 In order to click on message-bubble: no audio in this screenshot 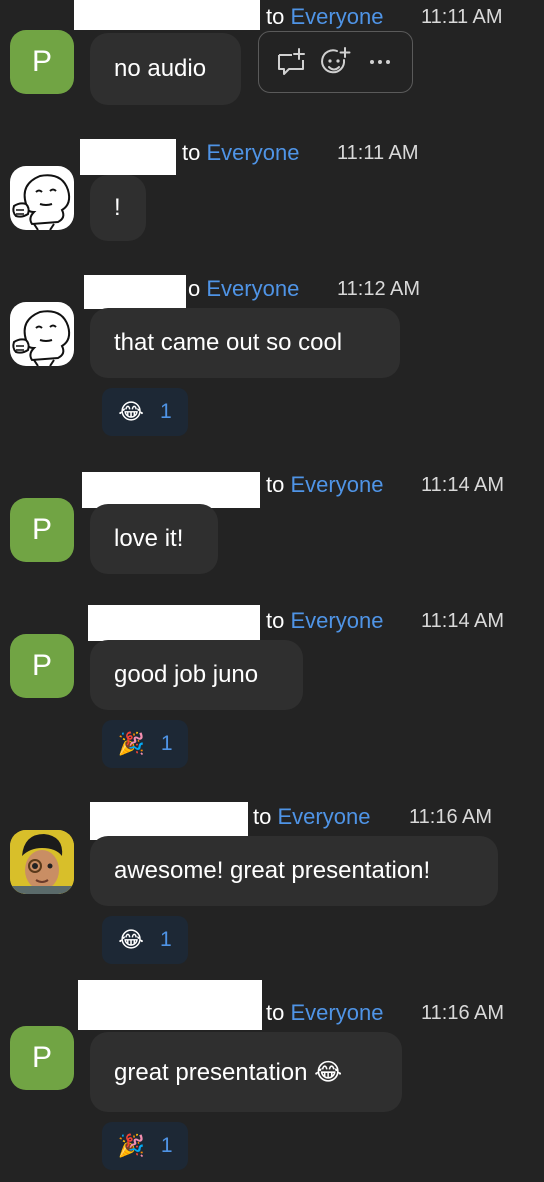, I will do `click(165, 69)`.